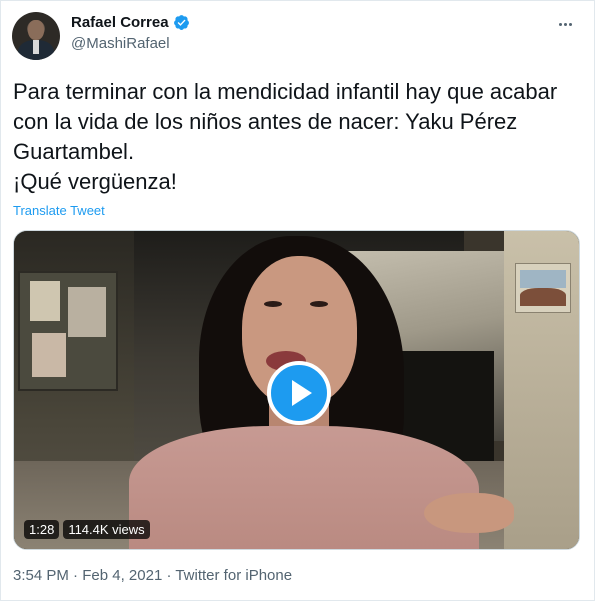 The height and width of the screenshot is (601, 595). What do you see at coordinates (233, 575) in the screenshot?
I see `tweet-source: Twitter for iPhone` at bounding box center [233, 575].